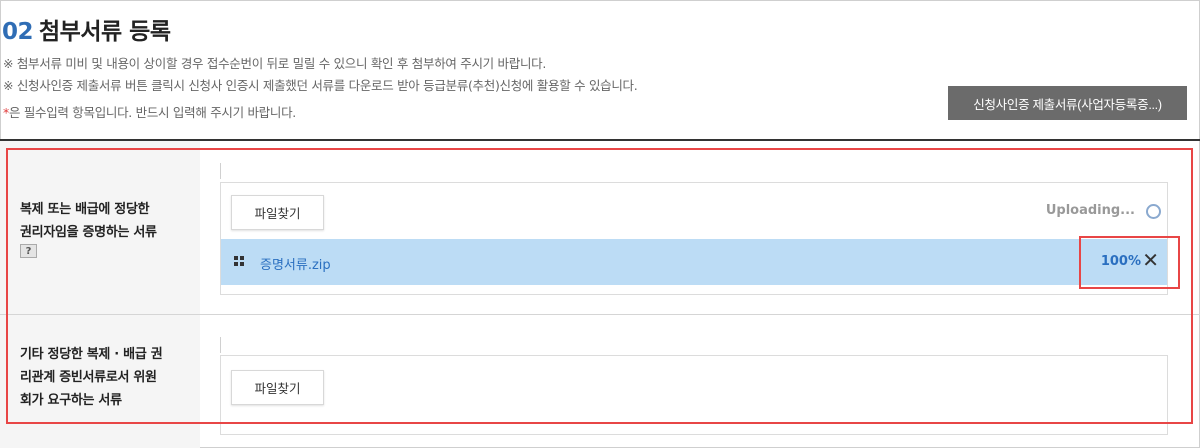 The height and width of the screenshot is (448, 1200). I want to click on section-title-text: 첨부서류 등록, so click(105, 32).